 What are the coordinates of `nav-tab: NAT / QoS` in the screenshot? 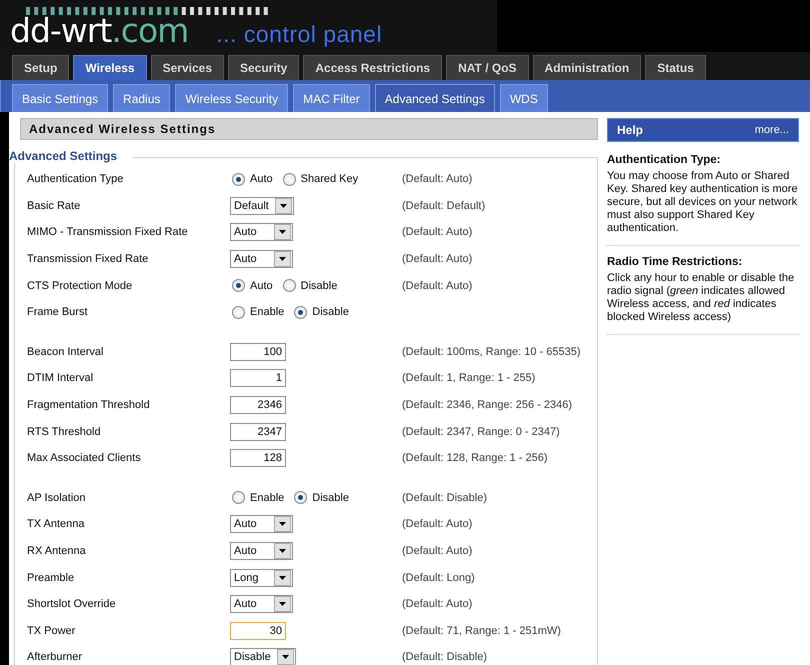 It's located at (487, 67).